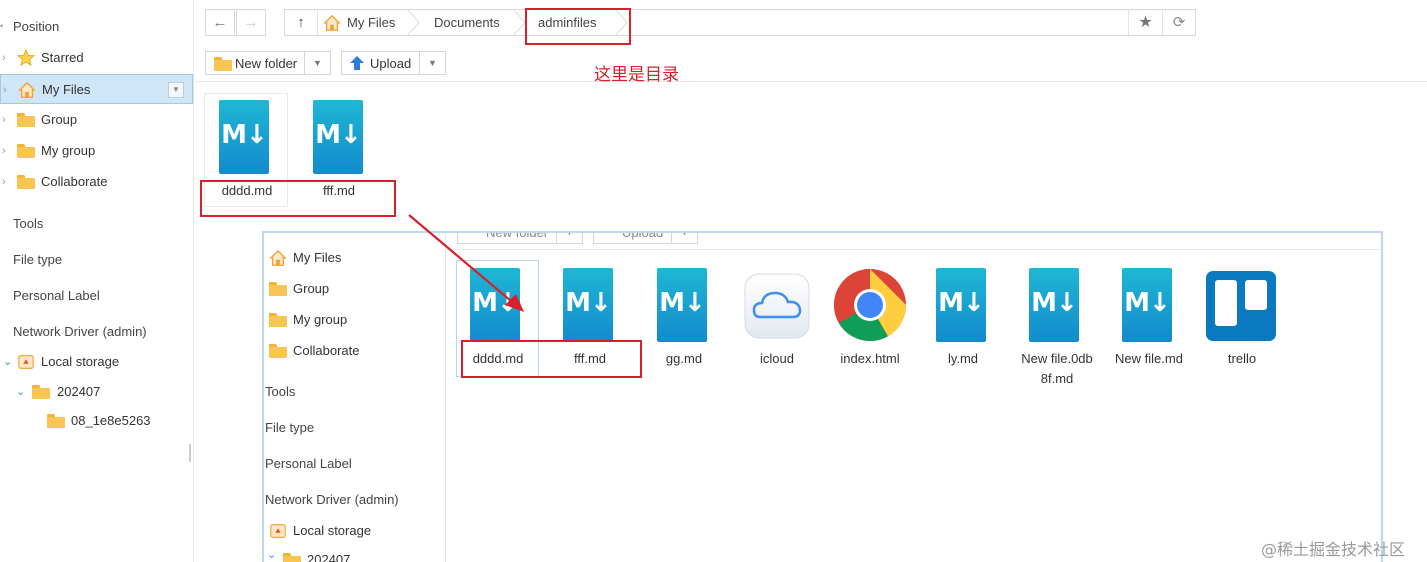 This screenshot has height=562, width=1427. Describe the element at coordinates (870, 305) in the screenshot. I see `chrome-icon` at that location.